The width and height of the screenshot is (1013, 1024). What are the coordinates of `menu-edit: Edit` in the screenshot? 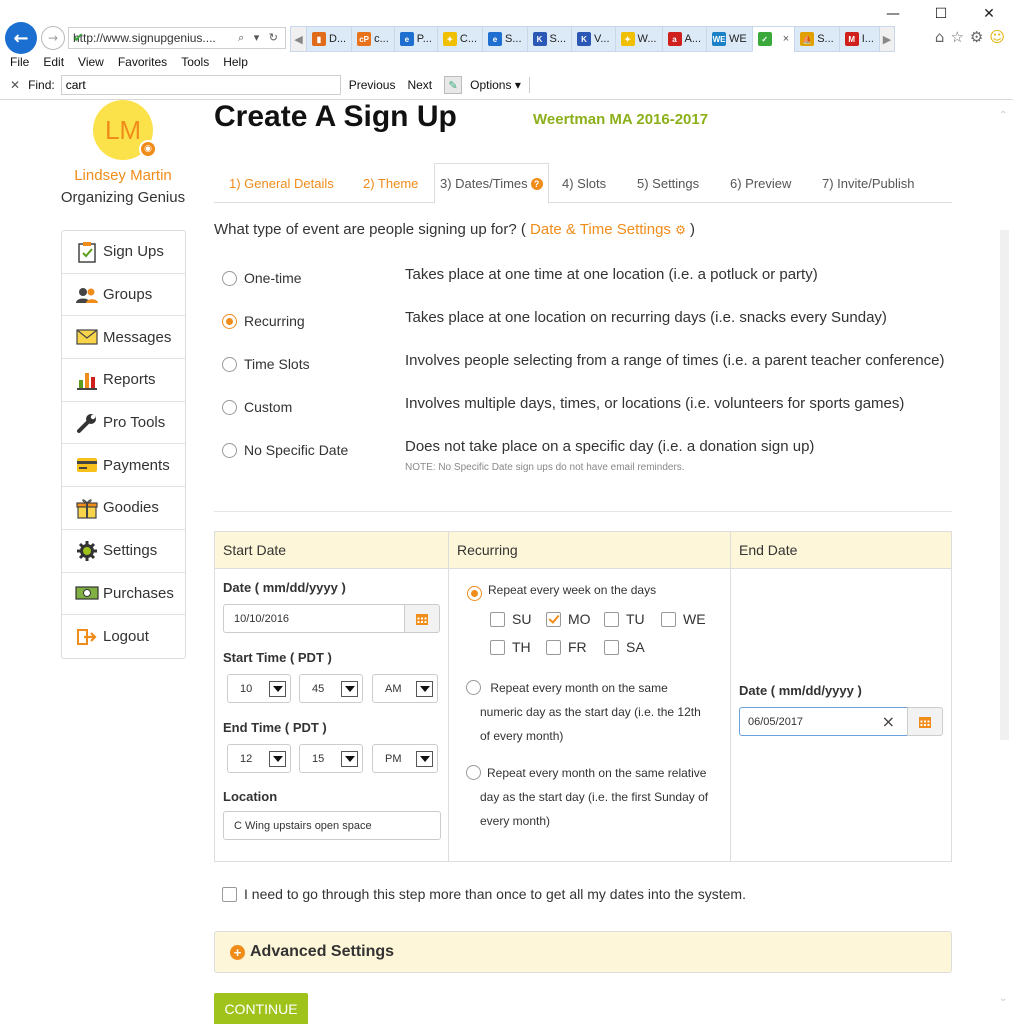 It's located at (53, 62).